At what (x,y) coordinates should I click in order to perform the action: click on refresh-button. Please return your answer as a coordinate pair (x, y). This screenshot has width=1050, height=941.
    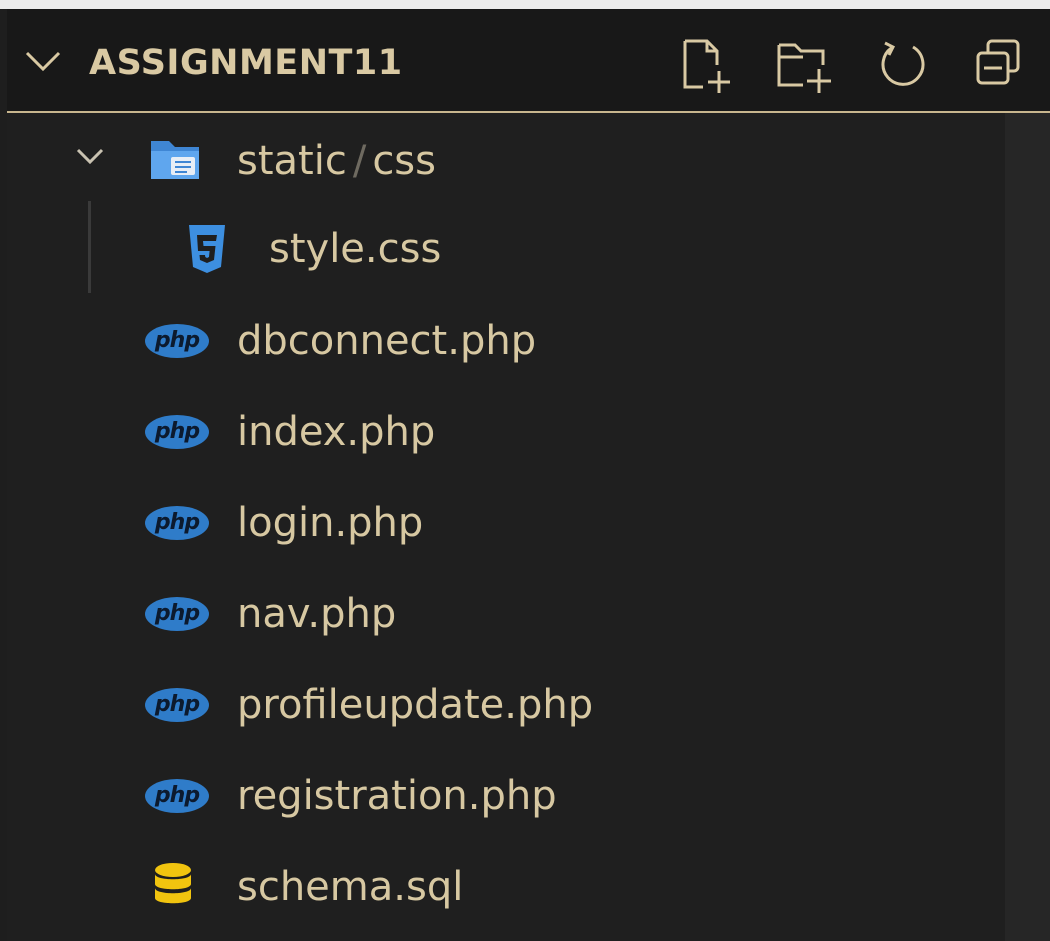
    Looking at the image, I should click on (903, 65).